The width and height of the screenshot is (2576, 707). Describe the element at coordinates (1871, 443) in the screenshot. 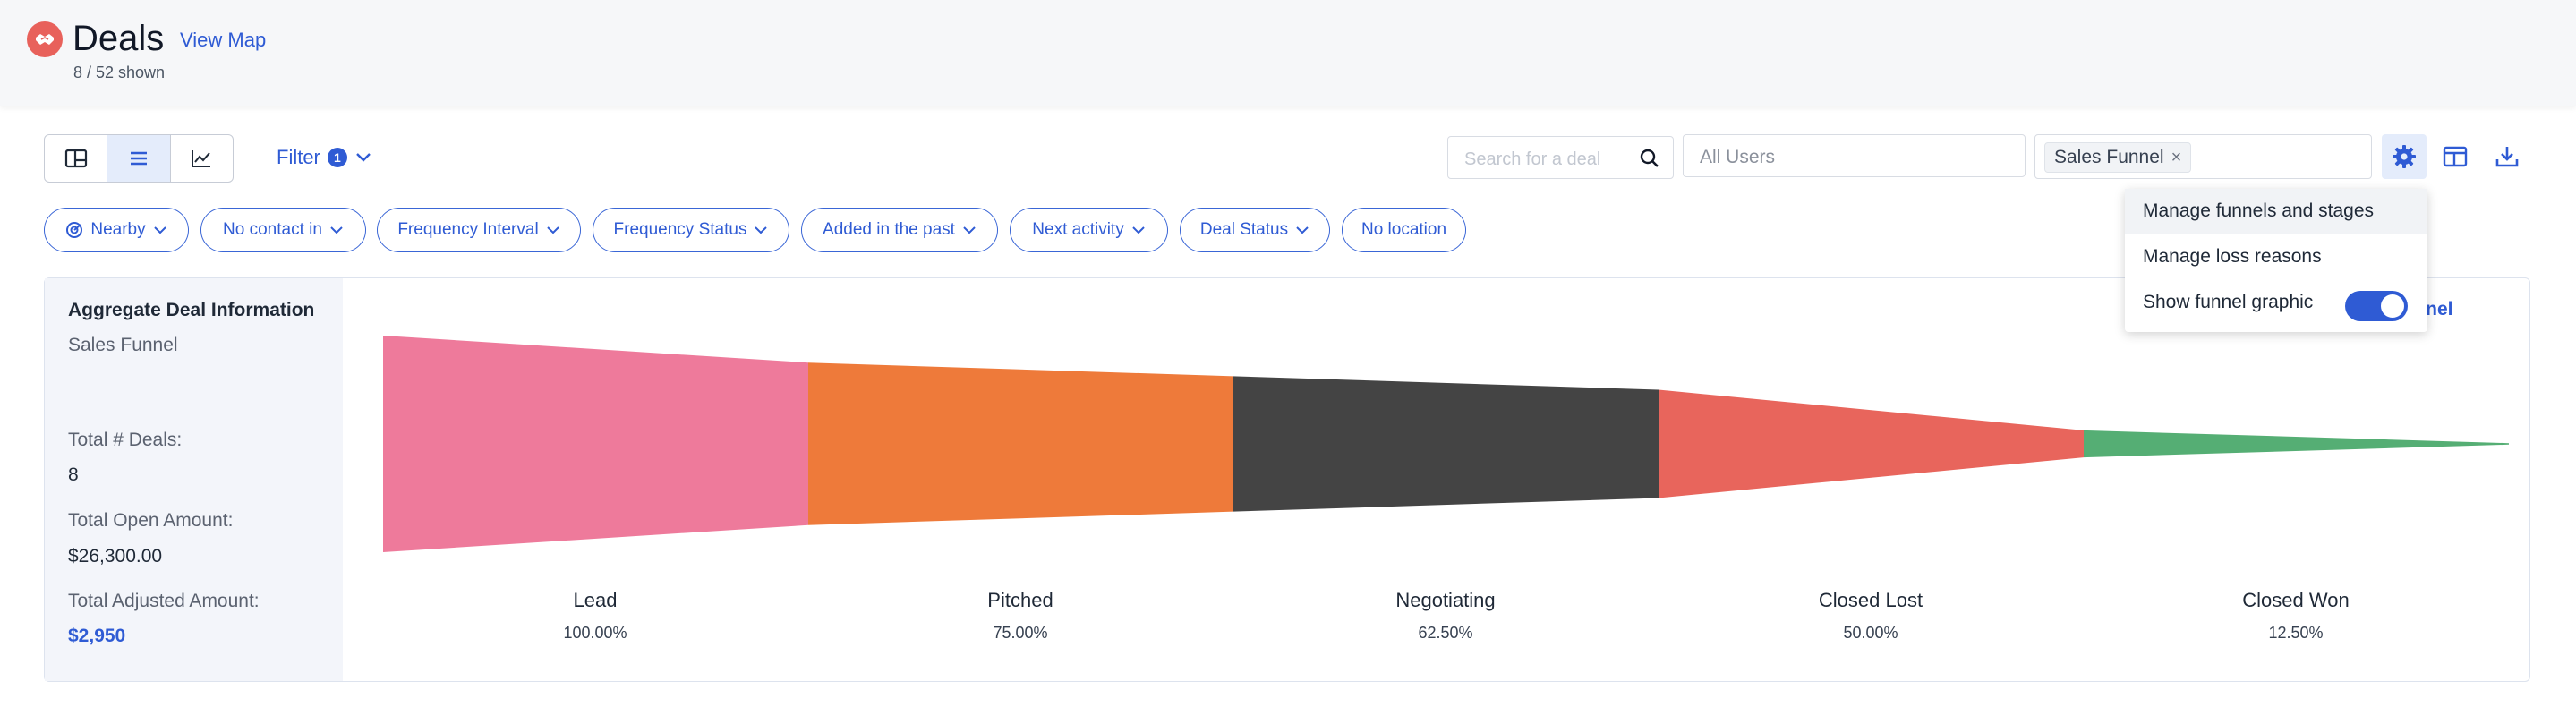

I see `funnel-segment-closed-lost` at that location.